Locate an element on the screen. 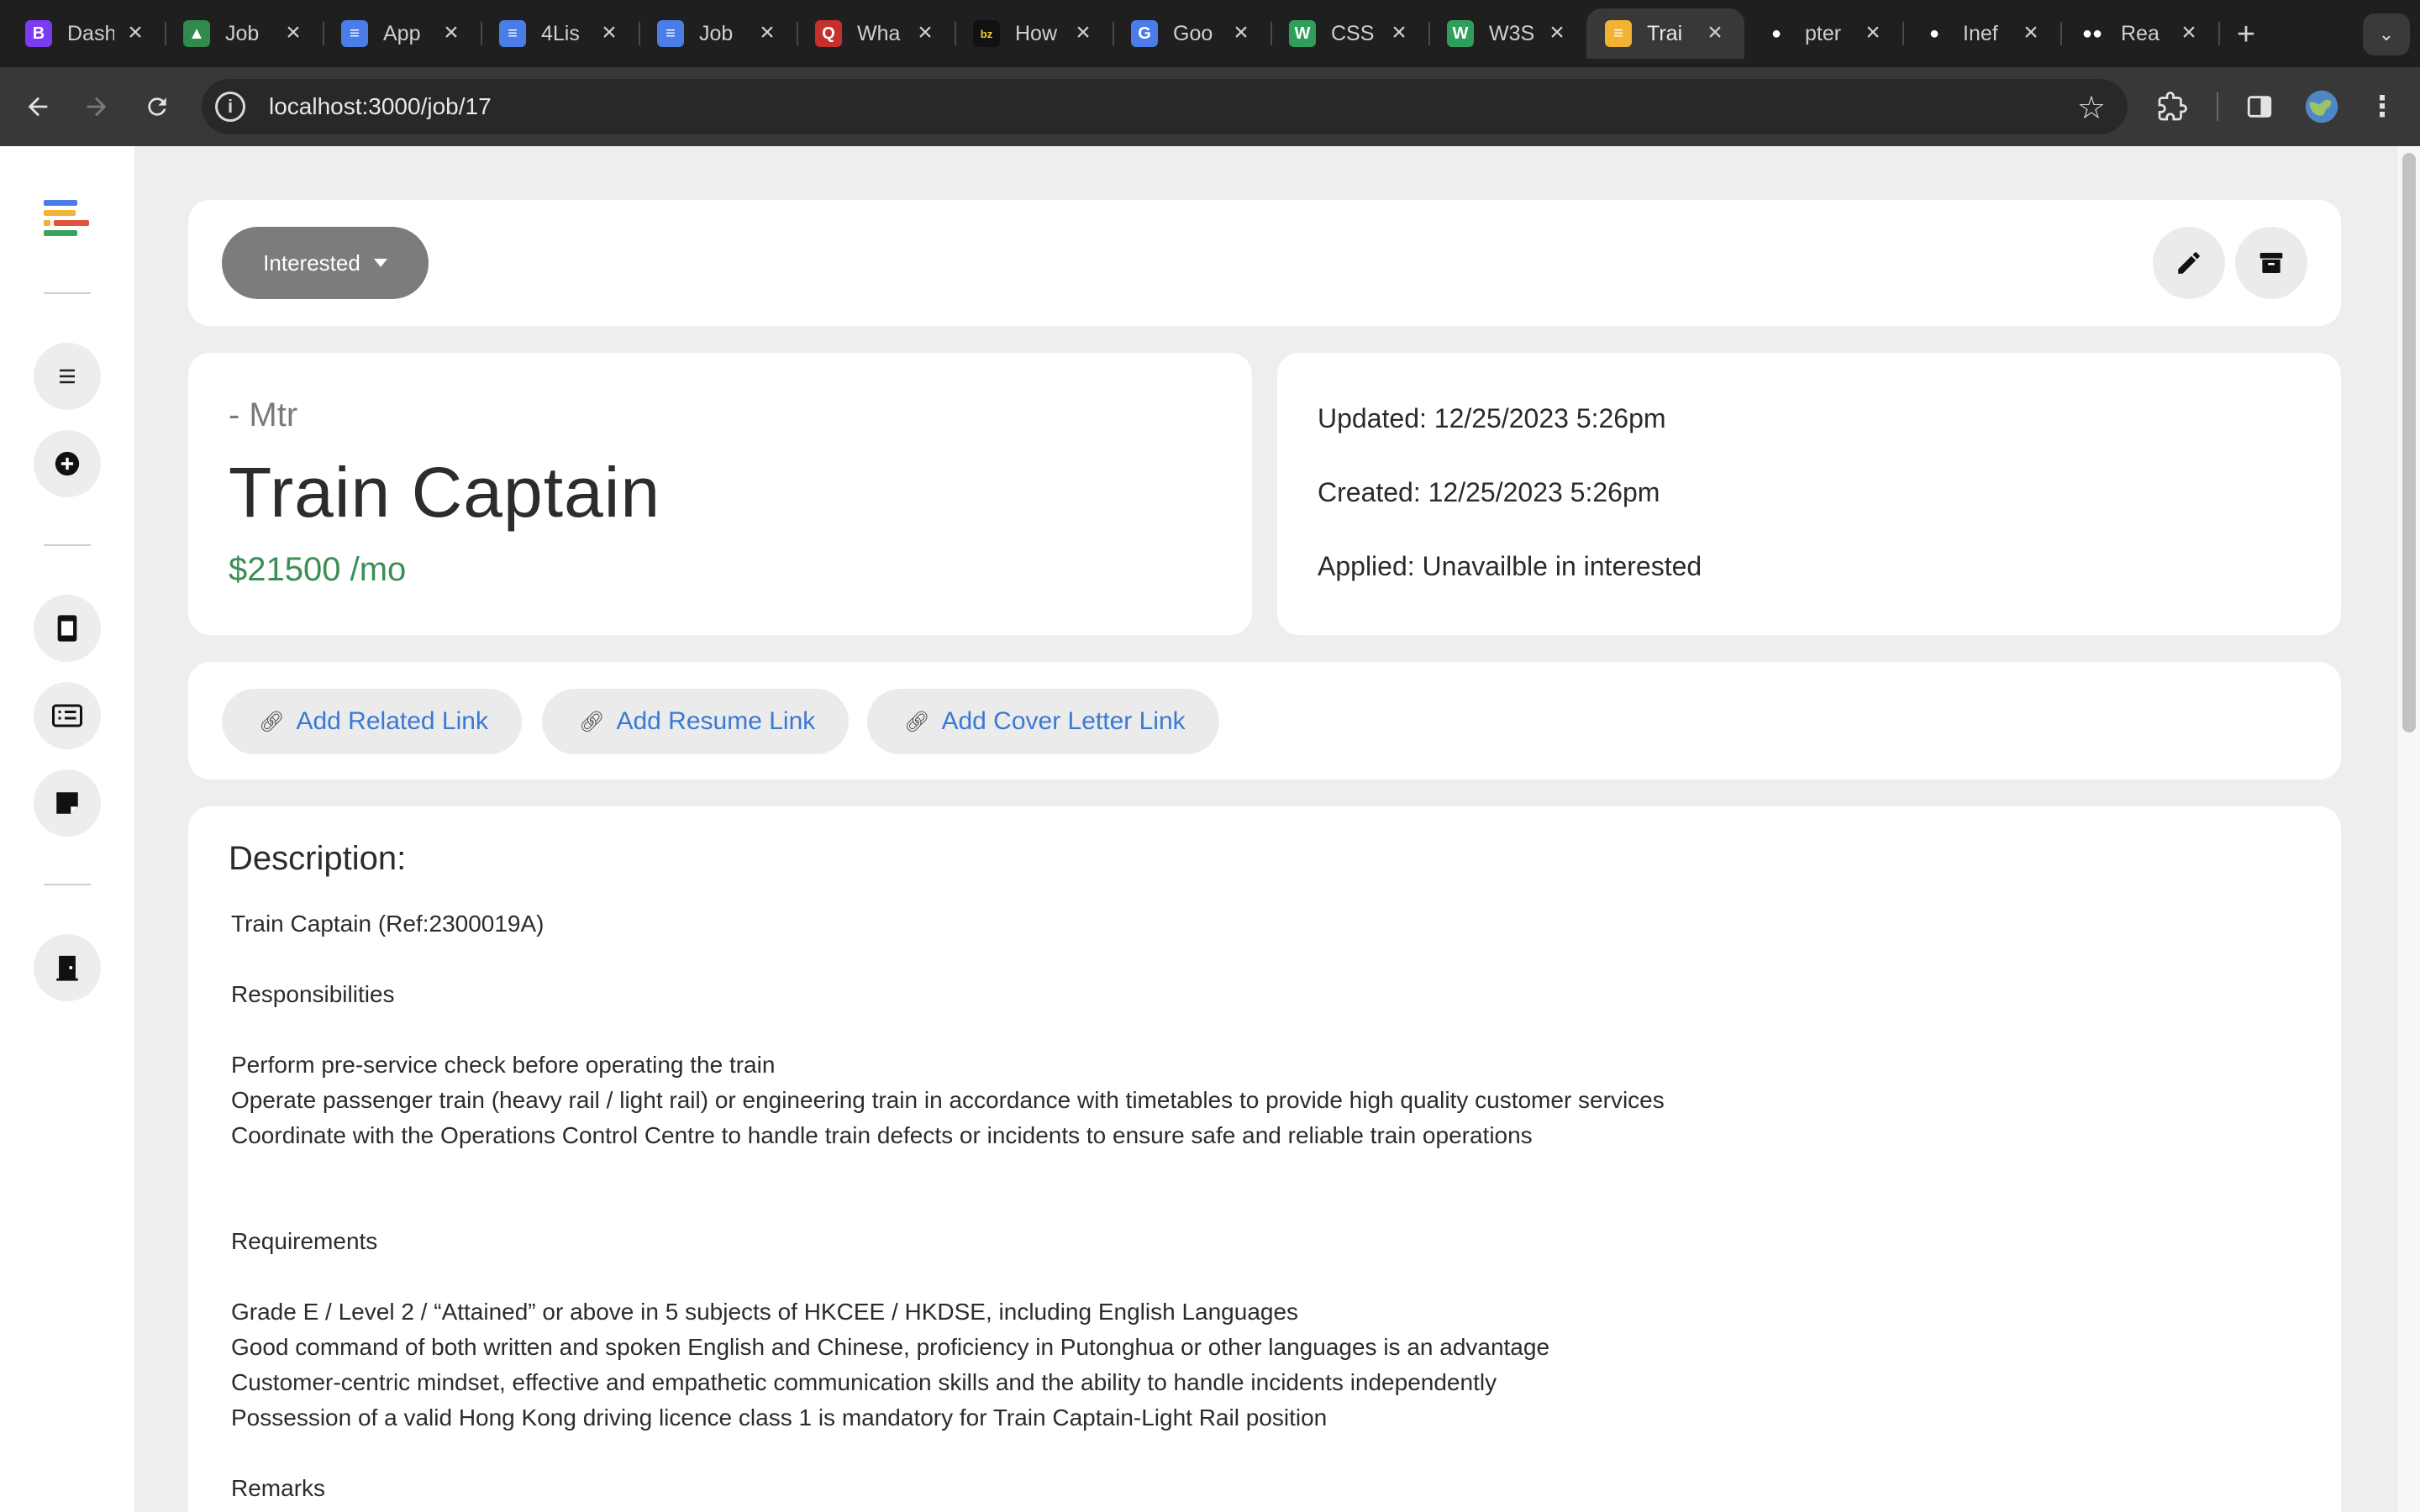  sidebar-item-list is located at coordinates (67, 376).